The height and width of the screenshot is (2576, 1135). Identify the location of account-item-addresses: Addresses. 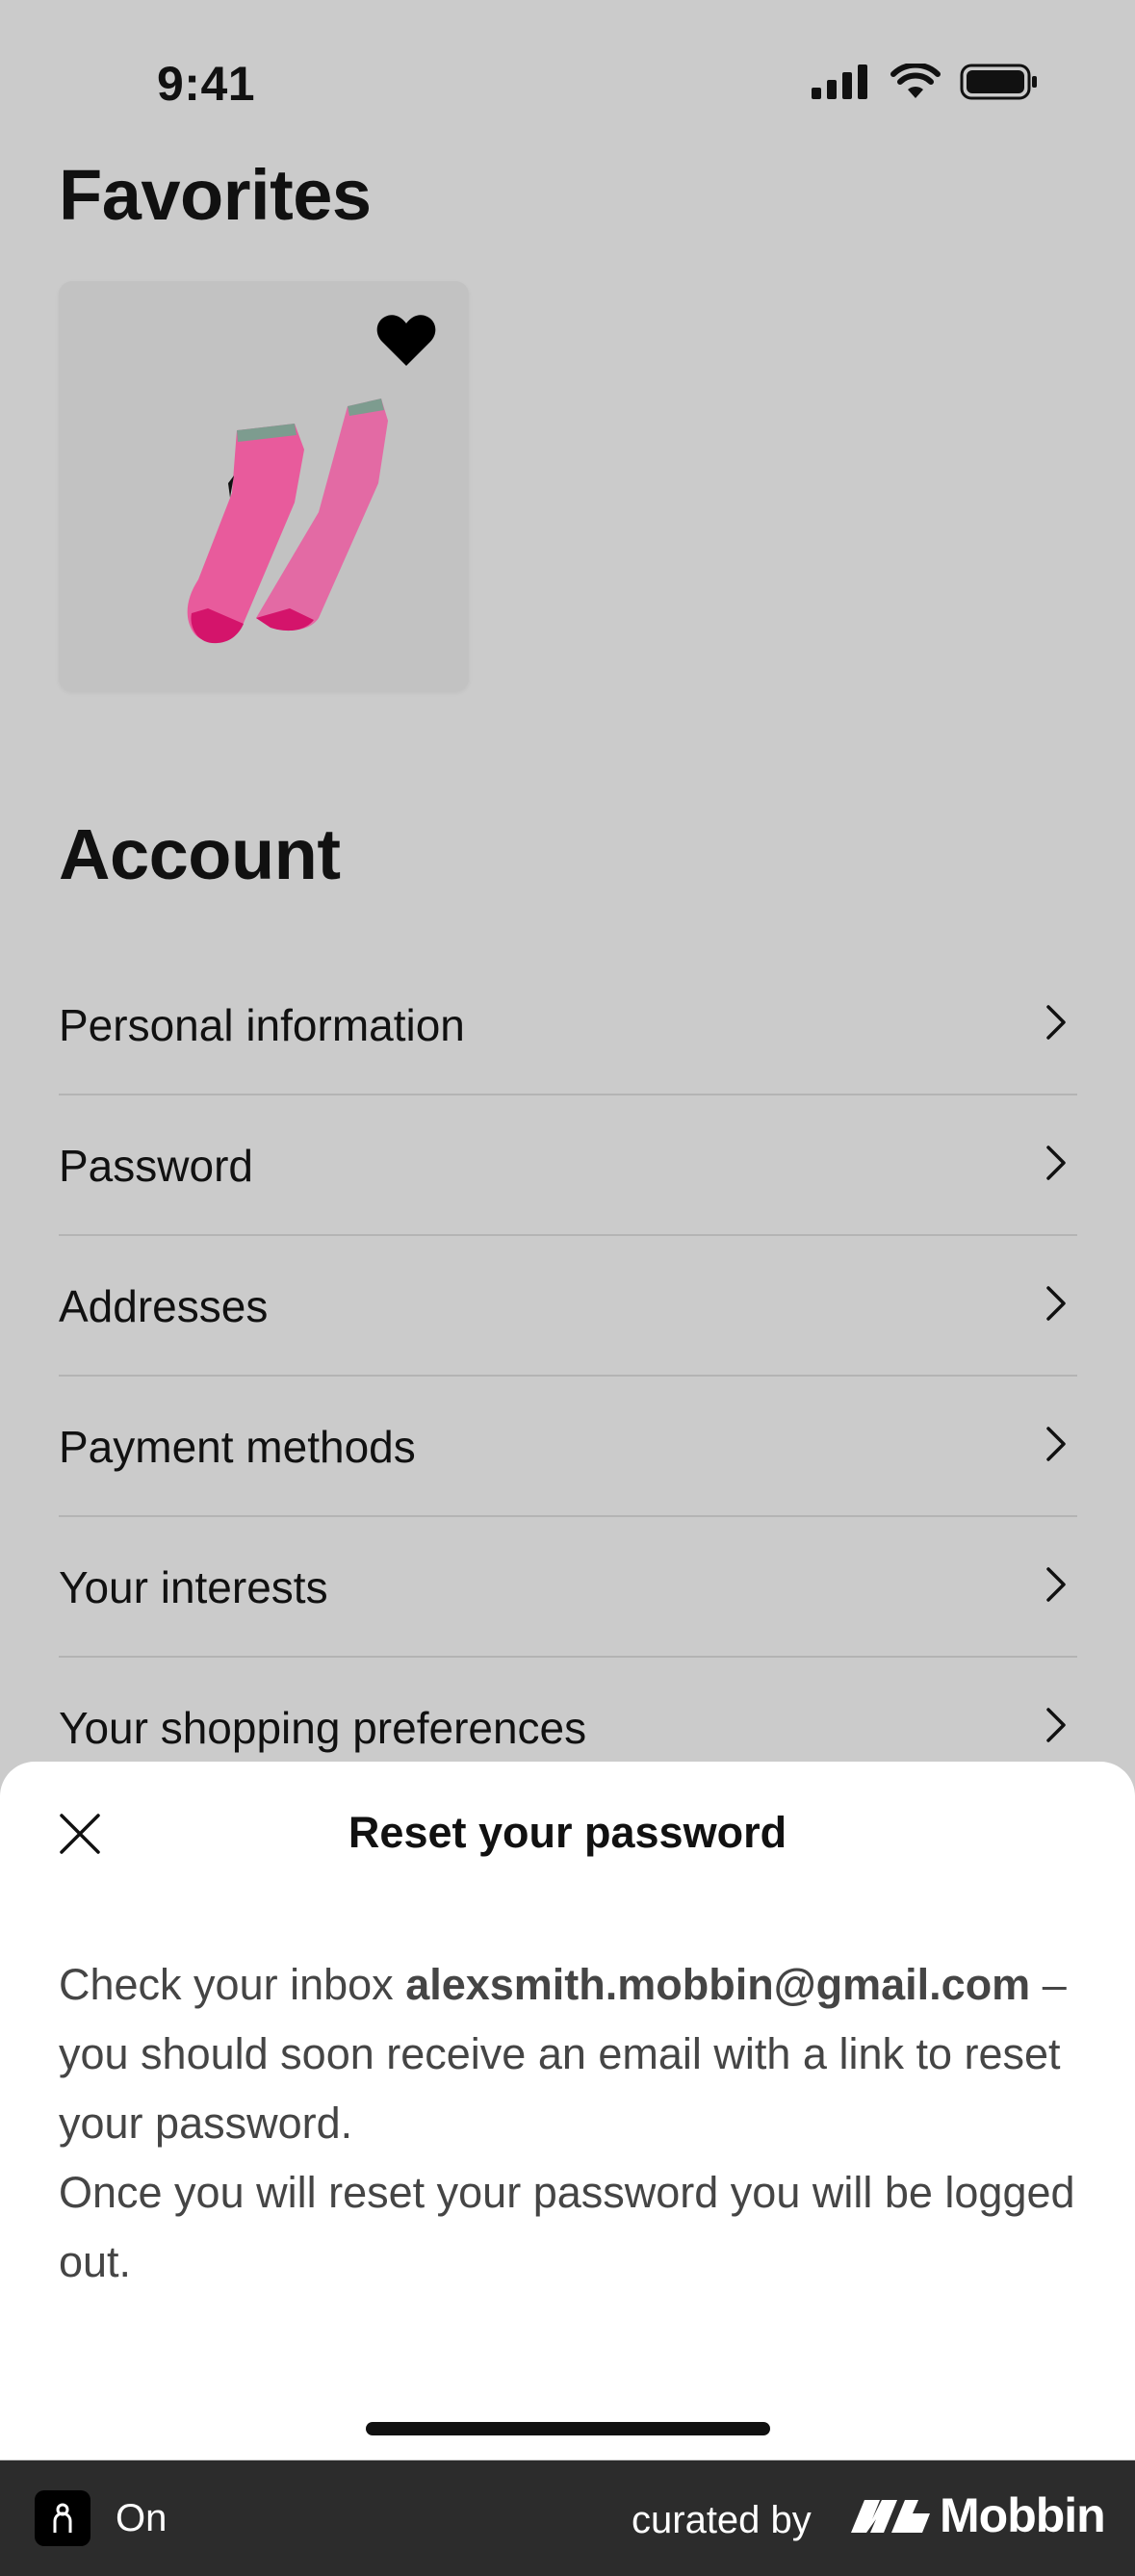
(568, 1307).